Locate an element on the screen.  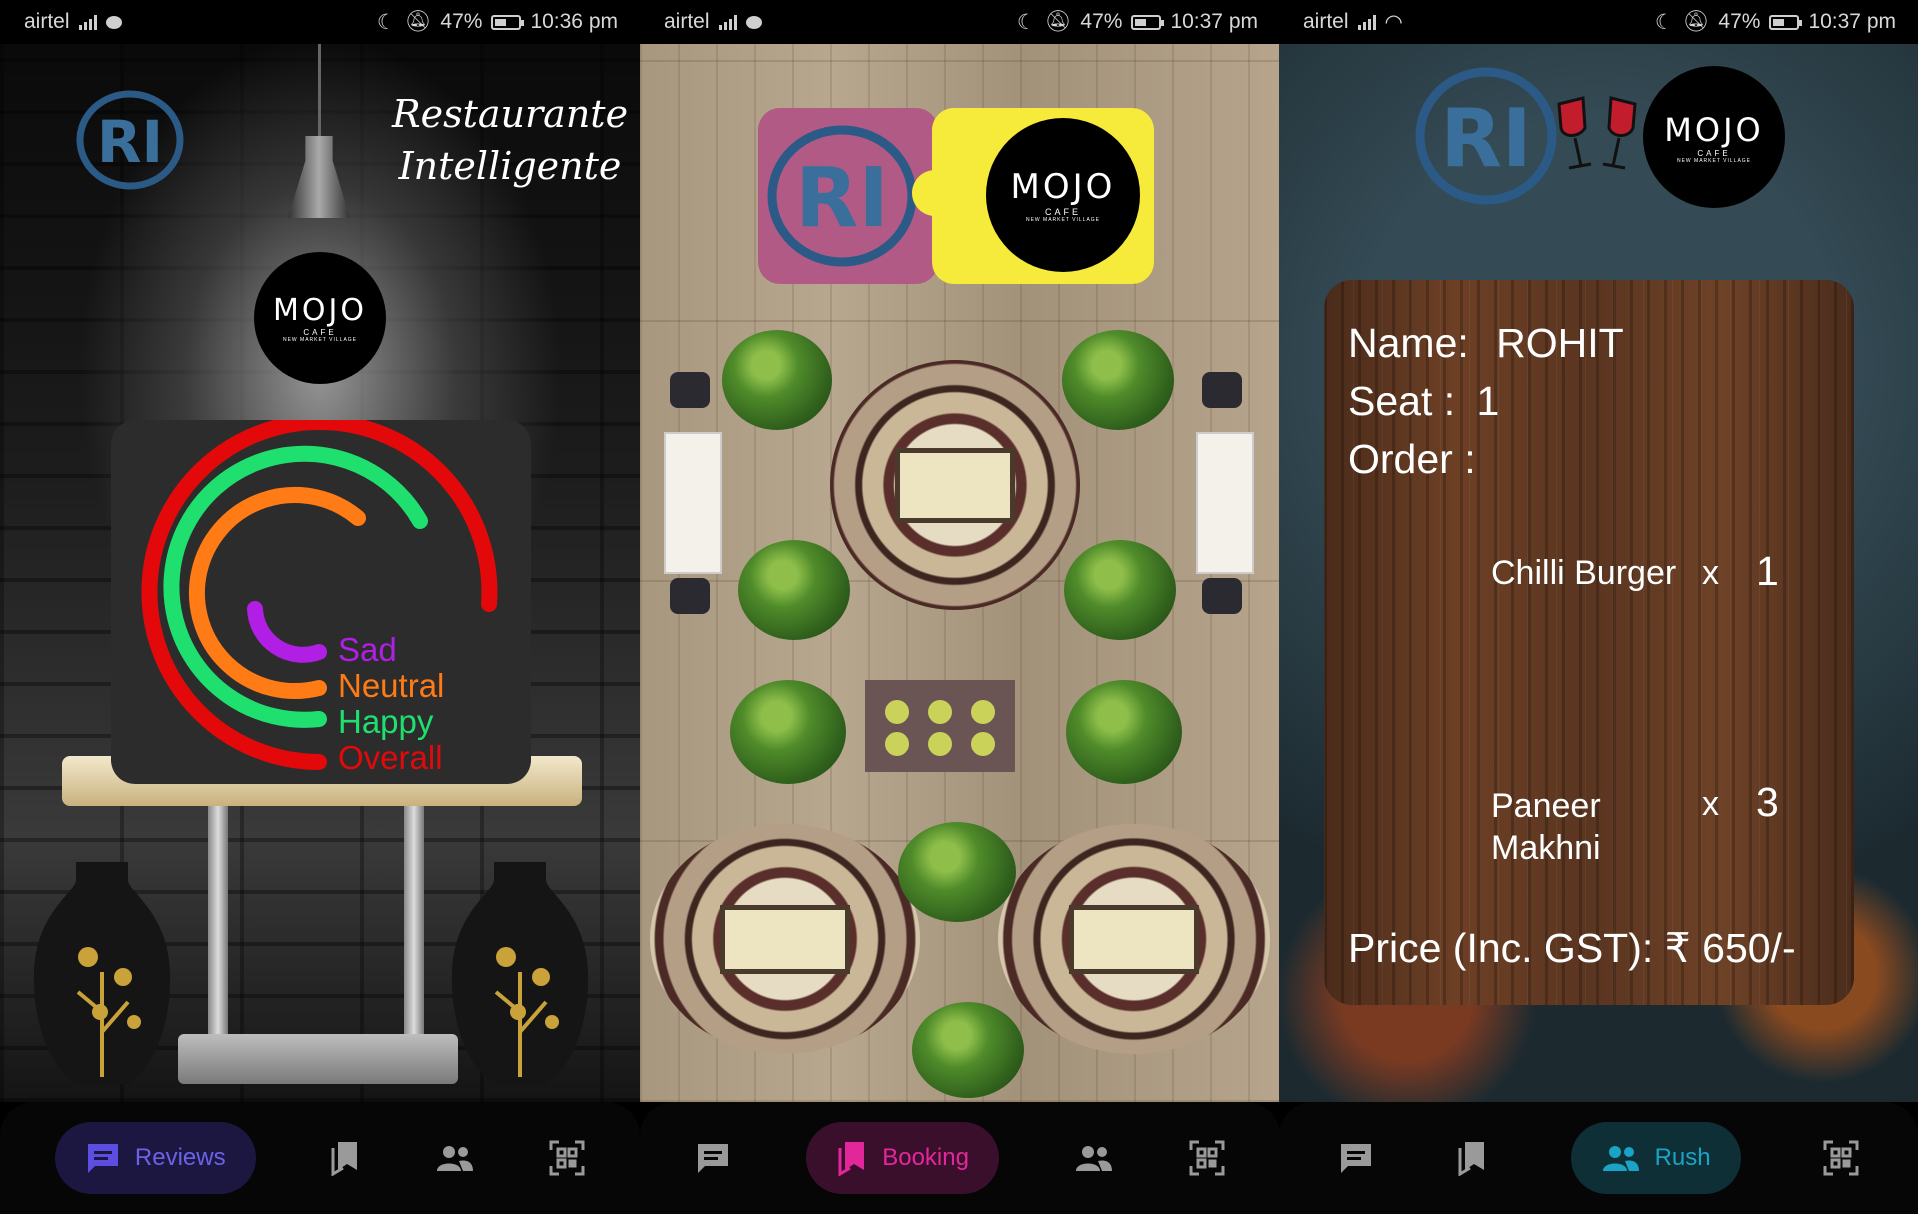
order-item: Chilli Burger x 1 is located at coordinates (1656, 581).